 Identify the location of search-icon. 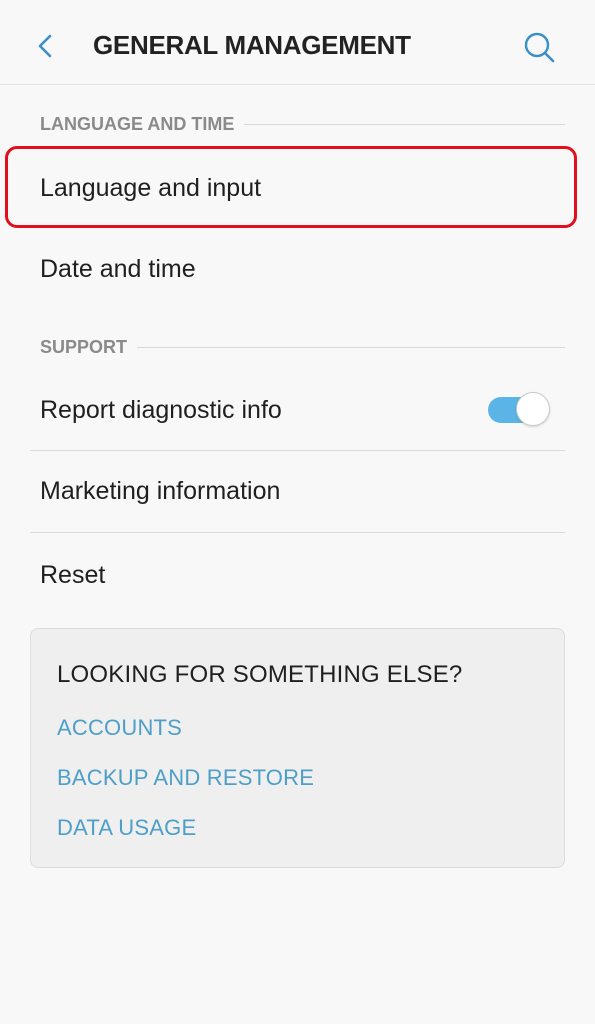
(539, 47).